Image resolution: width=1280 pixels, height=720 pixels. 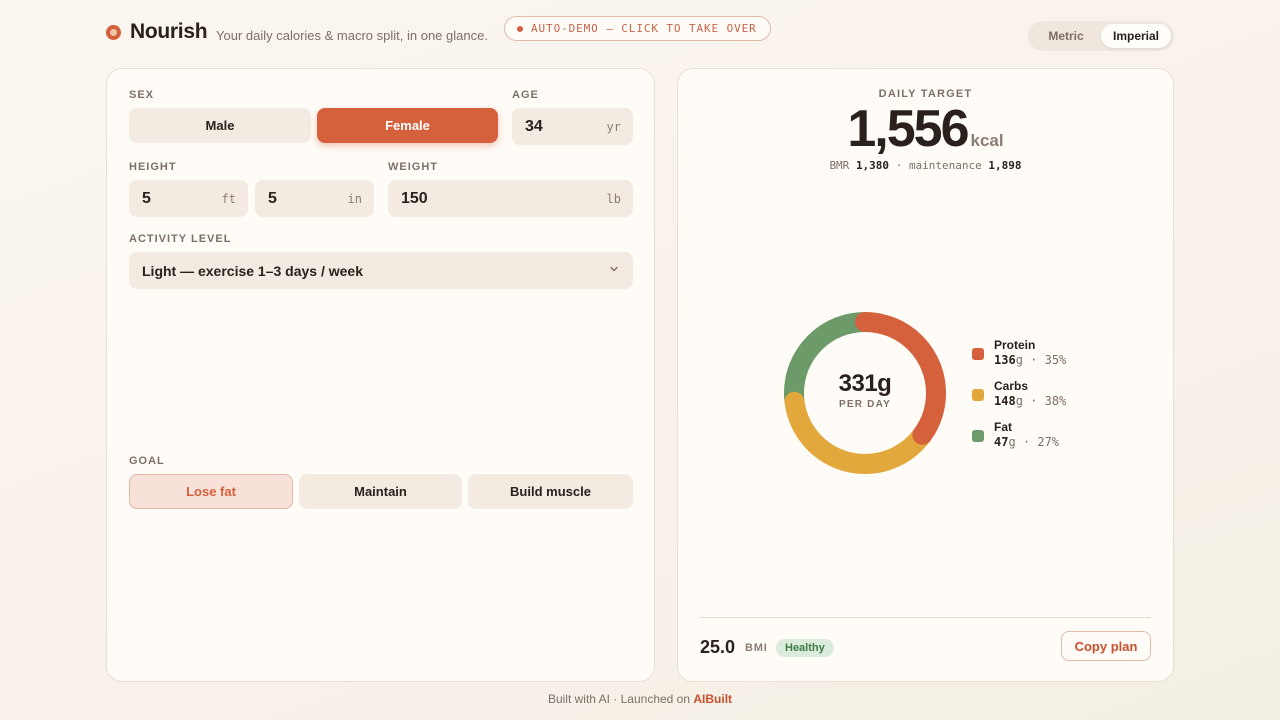 I want to click on height-feet-input: 5 ft, so click(x=188, y=198).